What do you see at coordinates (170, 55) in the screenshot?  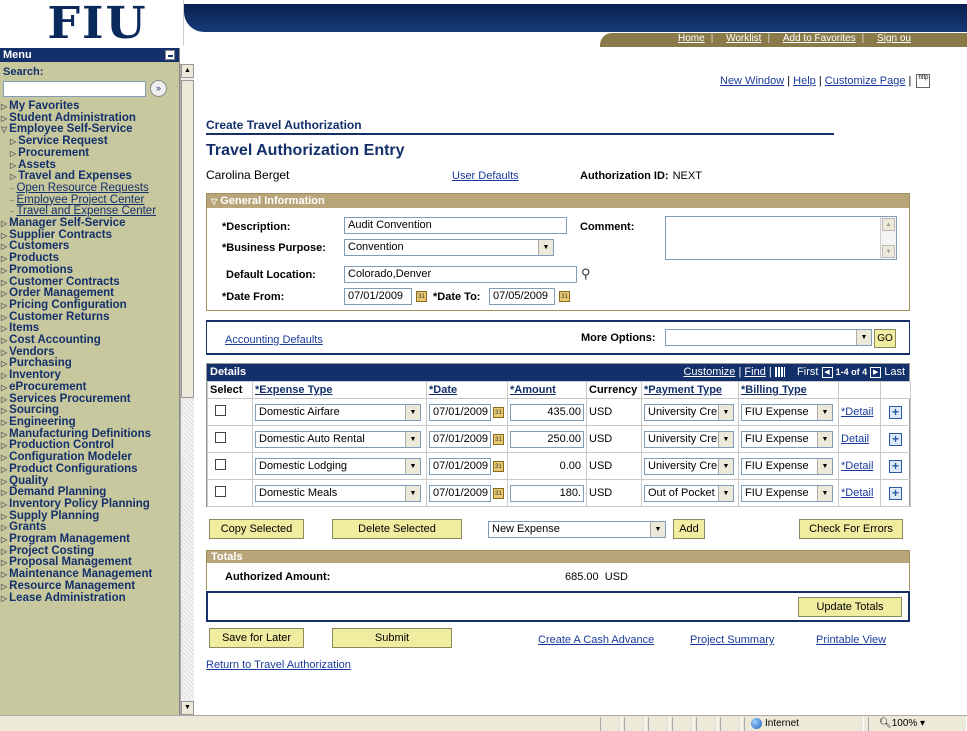 I see `minimize-icon` at bounding box center [170, 55].